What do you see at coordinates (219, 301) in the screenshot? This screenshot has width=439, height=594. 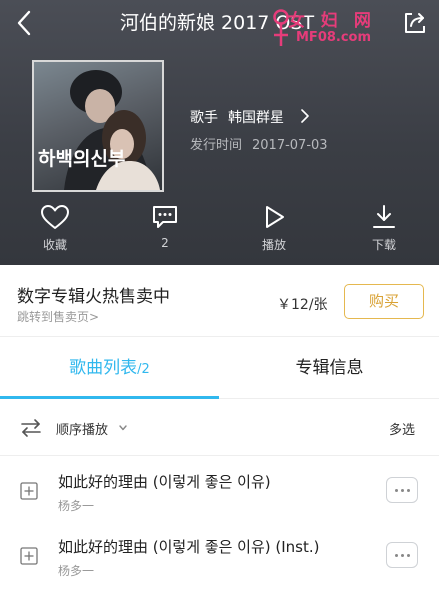 I see `digital-album-promo: 数字专辑火热售卖中 跳转到售卖页> ￥12/张 购买` at bounding box center [219, 301].